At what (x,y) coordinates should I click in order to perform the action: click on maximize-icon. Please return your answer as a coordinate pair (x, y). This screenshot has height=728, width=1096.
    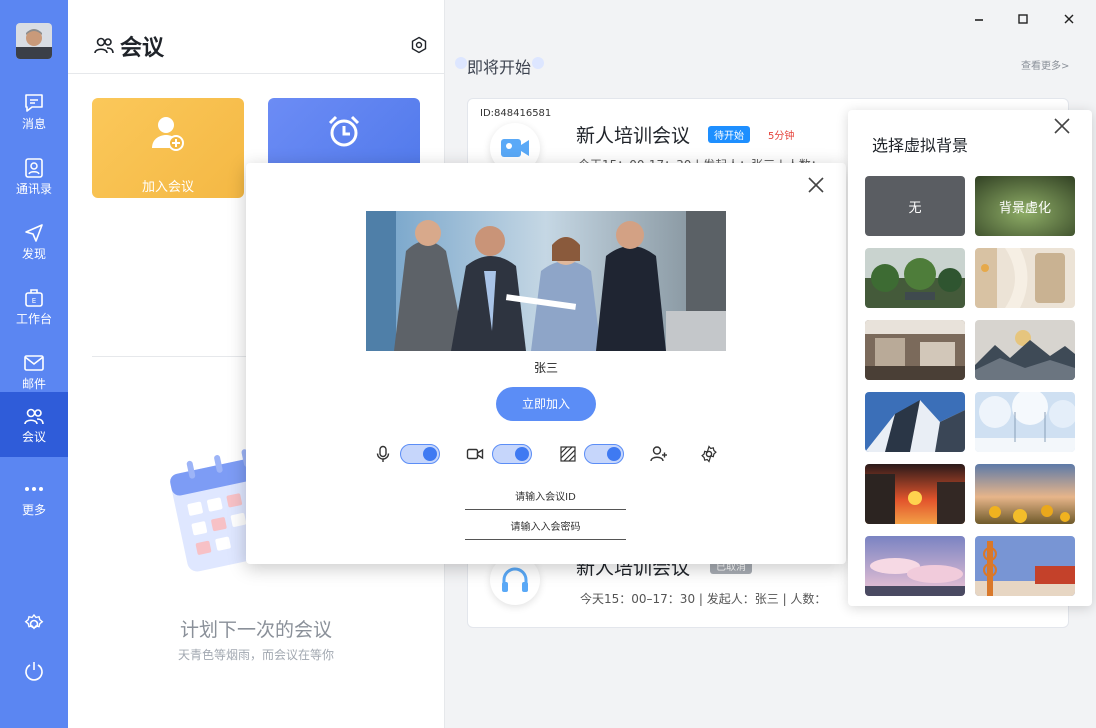
    Looking at the image, I should click on (1023, 19).